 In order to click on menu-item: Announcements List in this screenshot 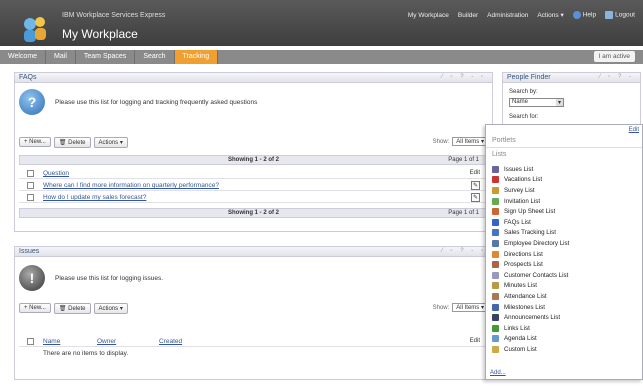, I will do `click(566, 317)`.